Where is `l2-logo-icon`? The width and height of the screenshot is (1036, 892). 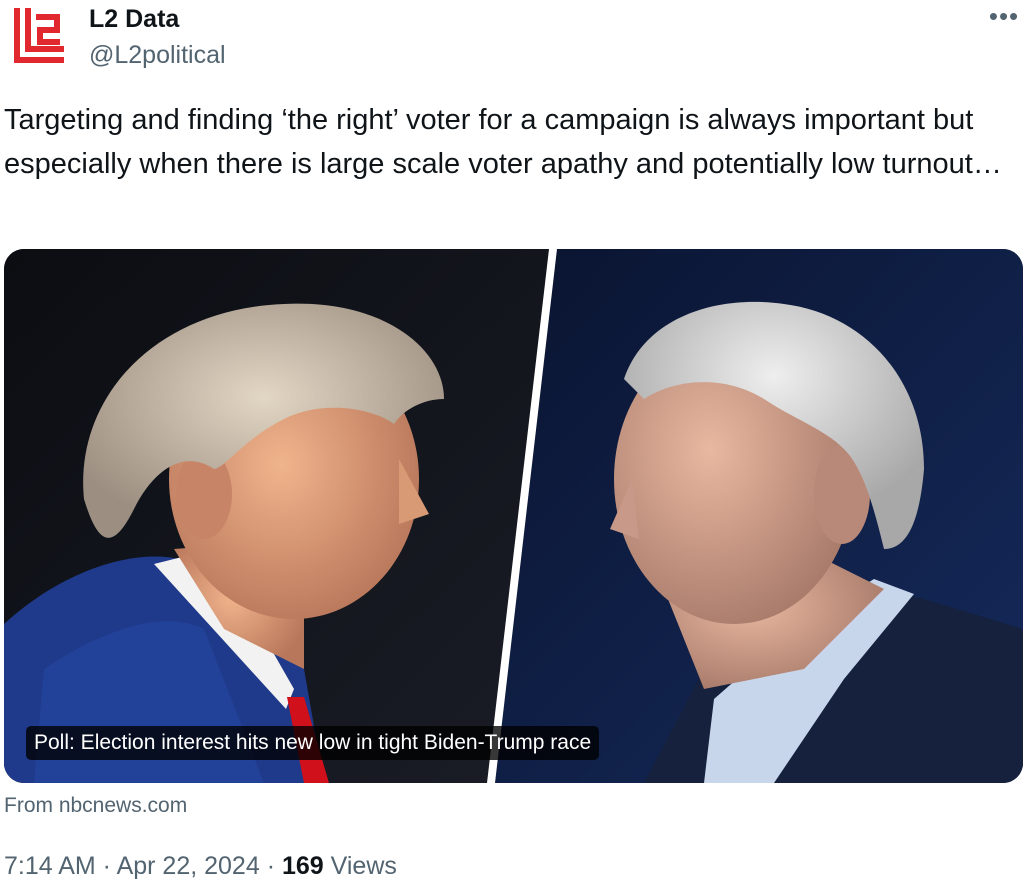 l2-logo-icon is located at coordinates (38, 36).